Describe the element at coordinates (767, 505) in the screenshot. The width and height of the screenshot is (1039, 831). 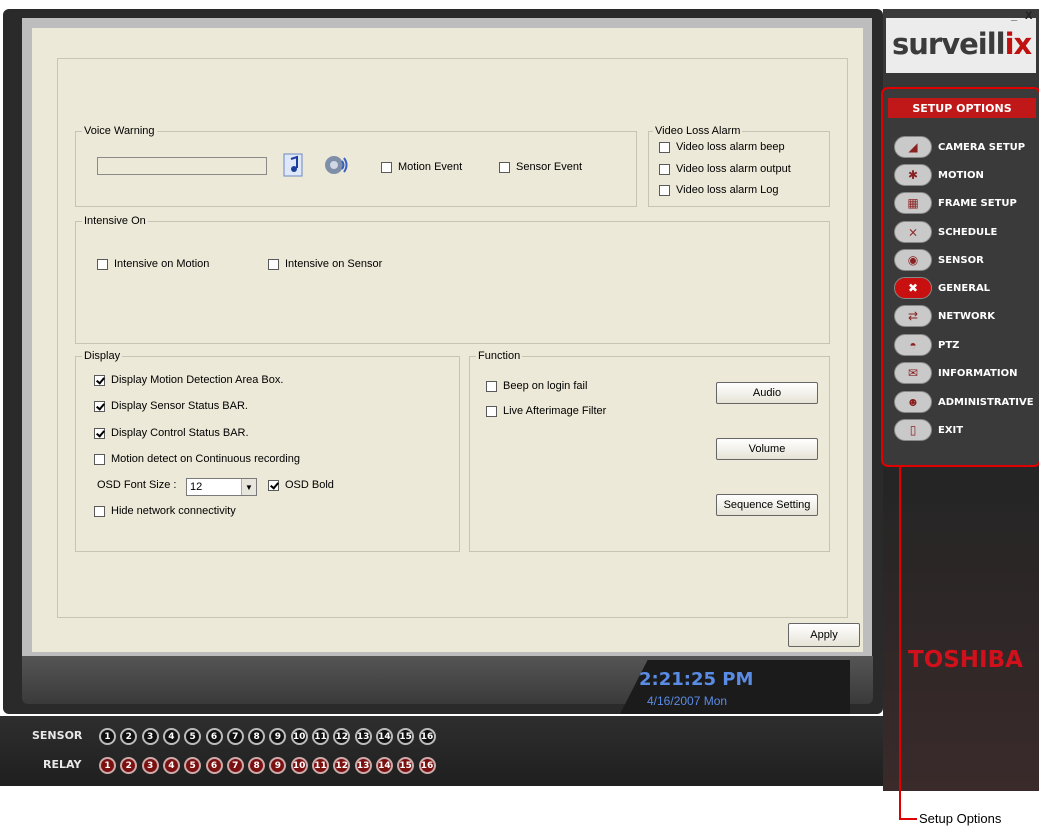
I see `sequence-setting-button: Sequence Setting` at that location.